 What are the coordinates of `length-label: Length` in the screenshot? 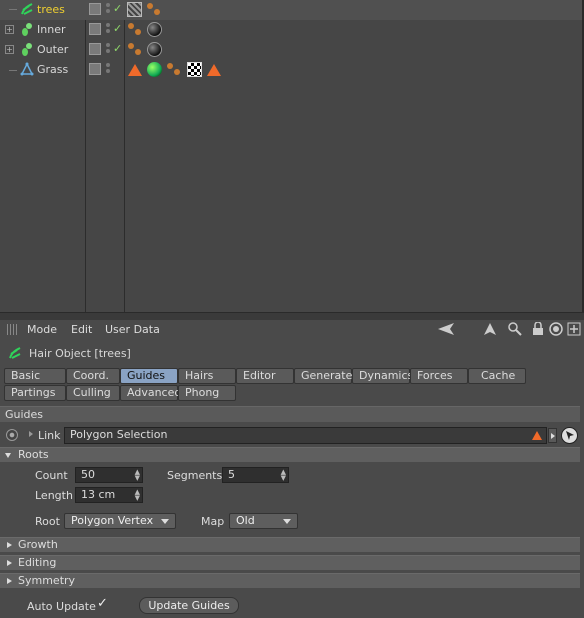 It's located at (54, 495).